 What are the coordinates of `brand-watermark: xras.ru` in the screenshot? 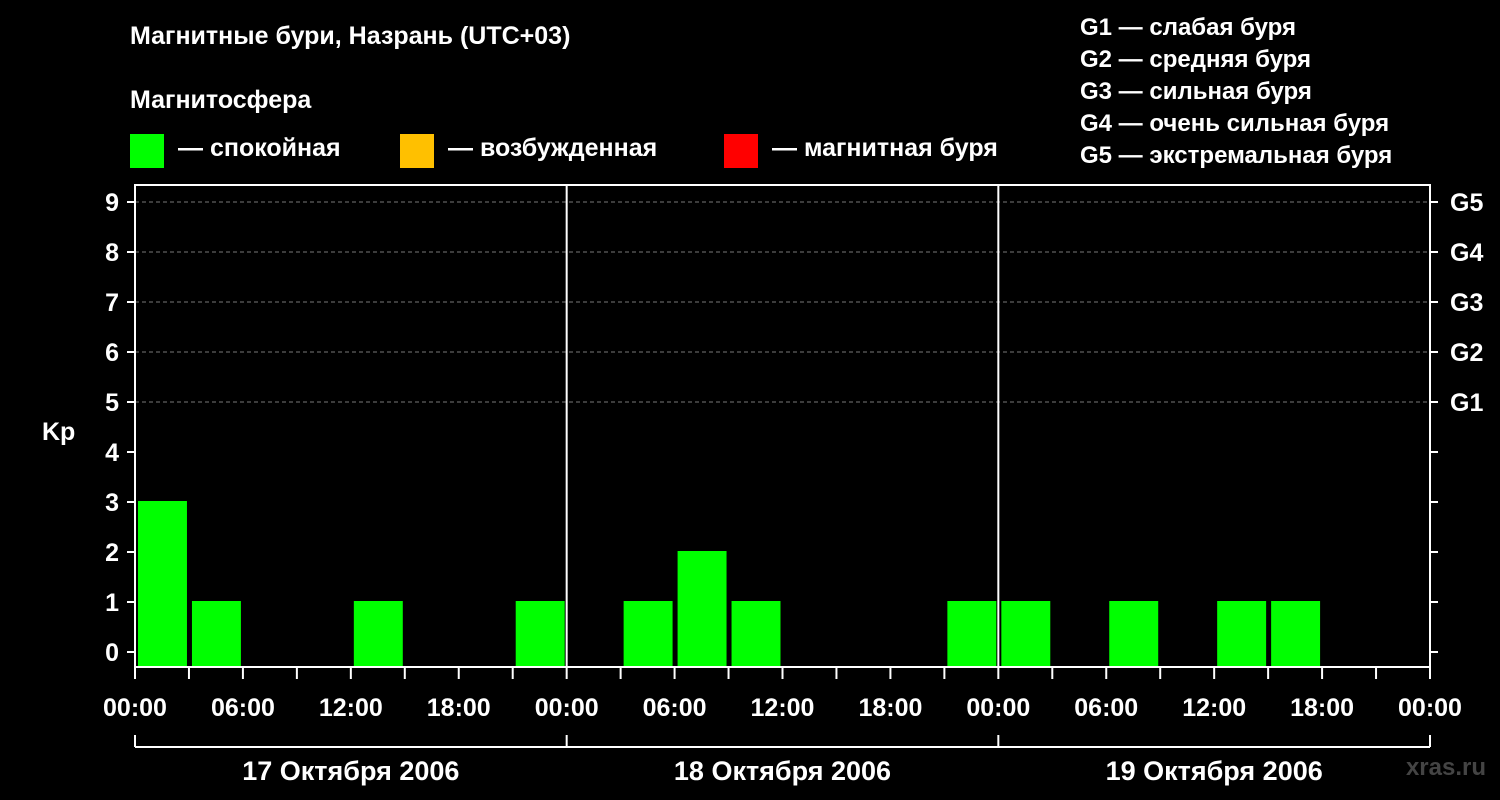 It's located at (1445, 767).